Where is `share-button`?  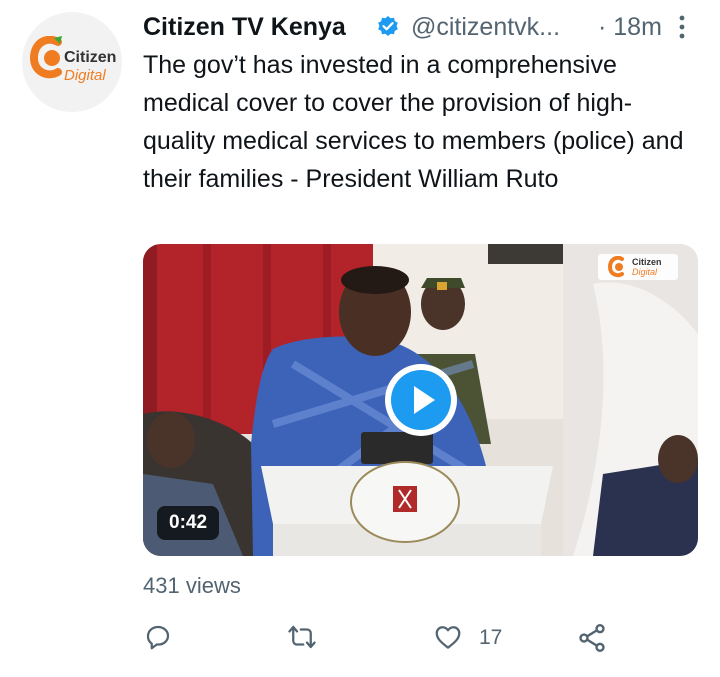 share-button is located at coordinates (596, 638).